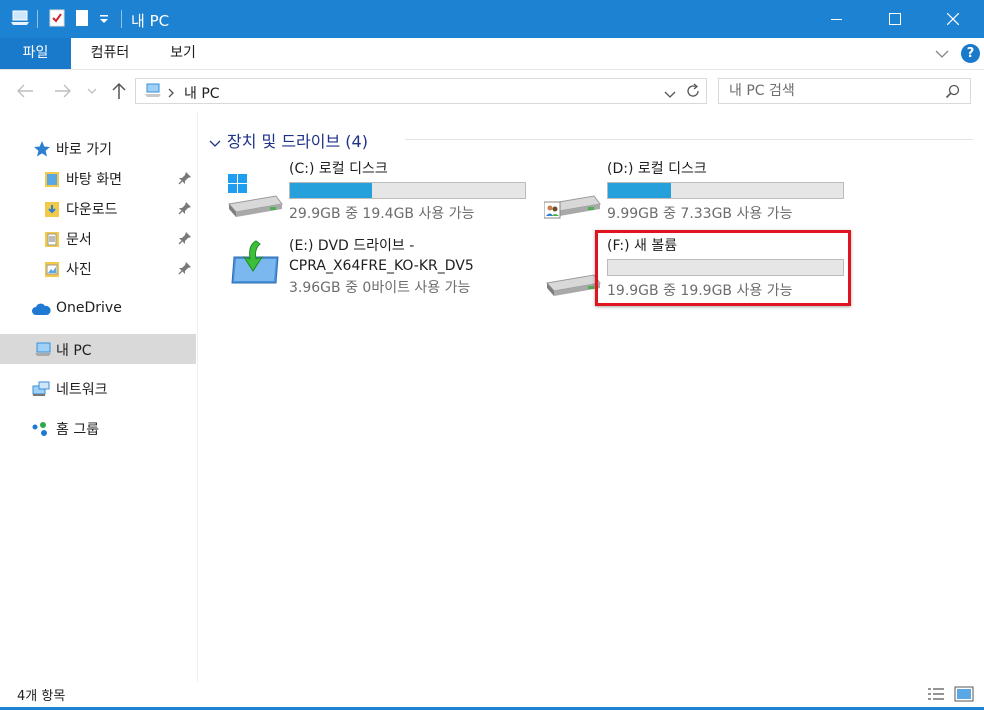  What do you see at coordinates (53, 209) in the screenshot?
I see `downloads-folder-icon` at bounding box center [53, 209].